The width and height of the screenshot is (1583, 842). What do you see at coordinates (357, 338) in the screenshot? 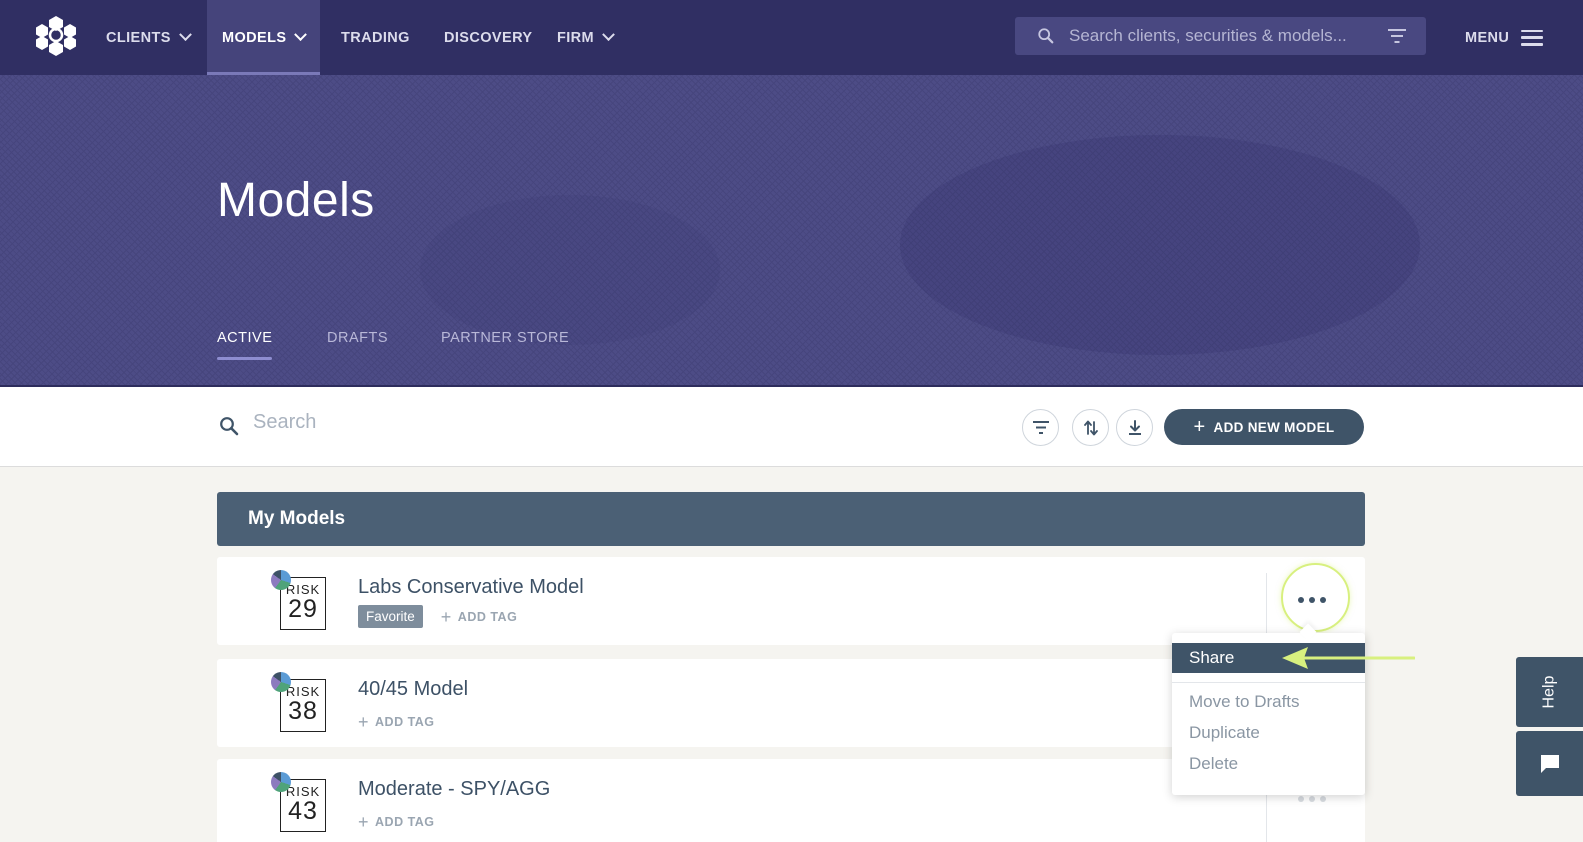
I see `tab-drafts: DRAFTS` at bounding box center [357, 338].